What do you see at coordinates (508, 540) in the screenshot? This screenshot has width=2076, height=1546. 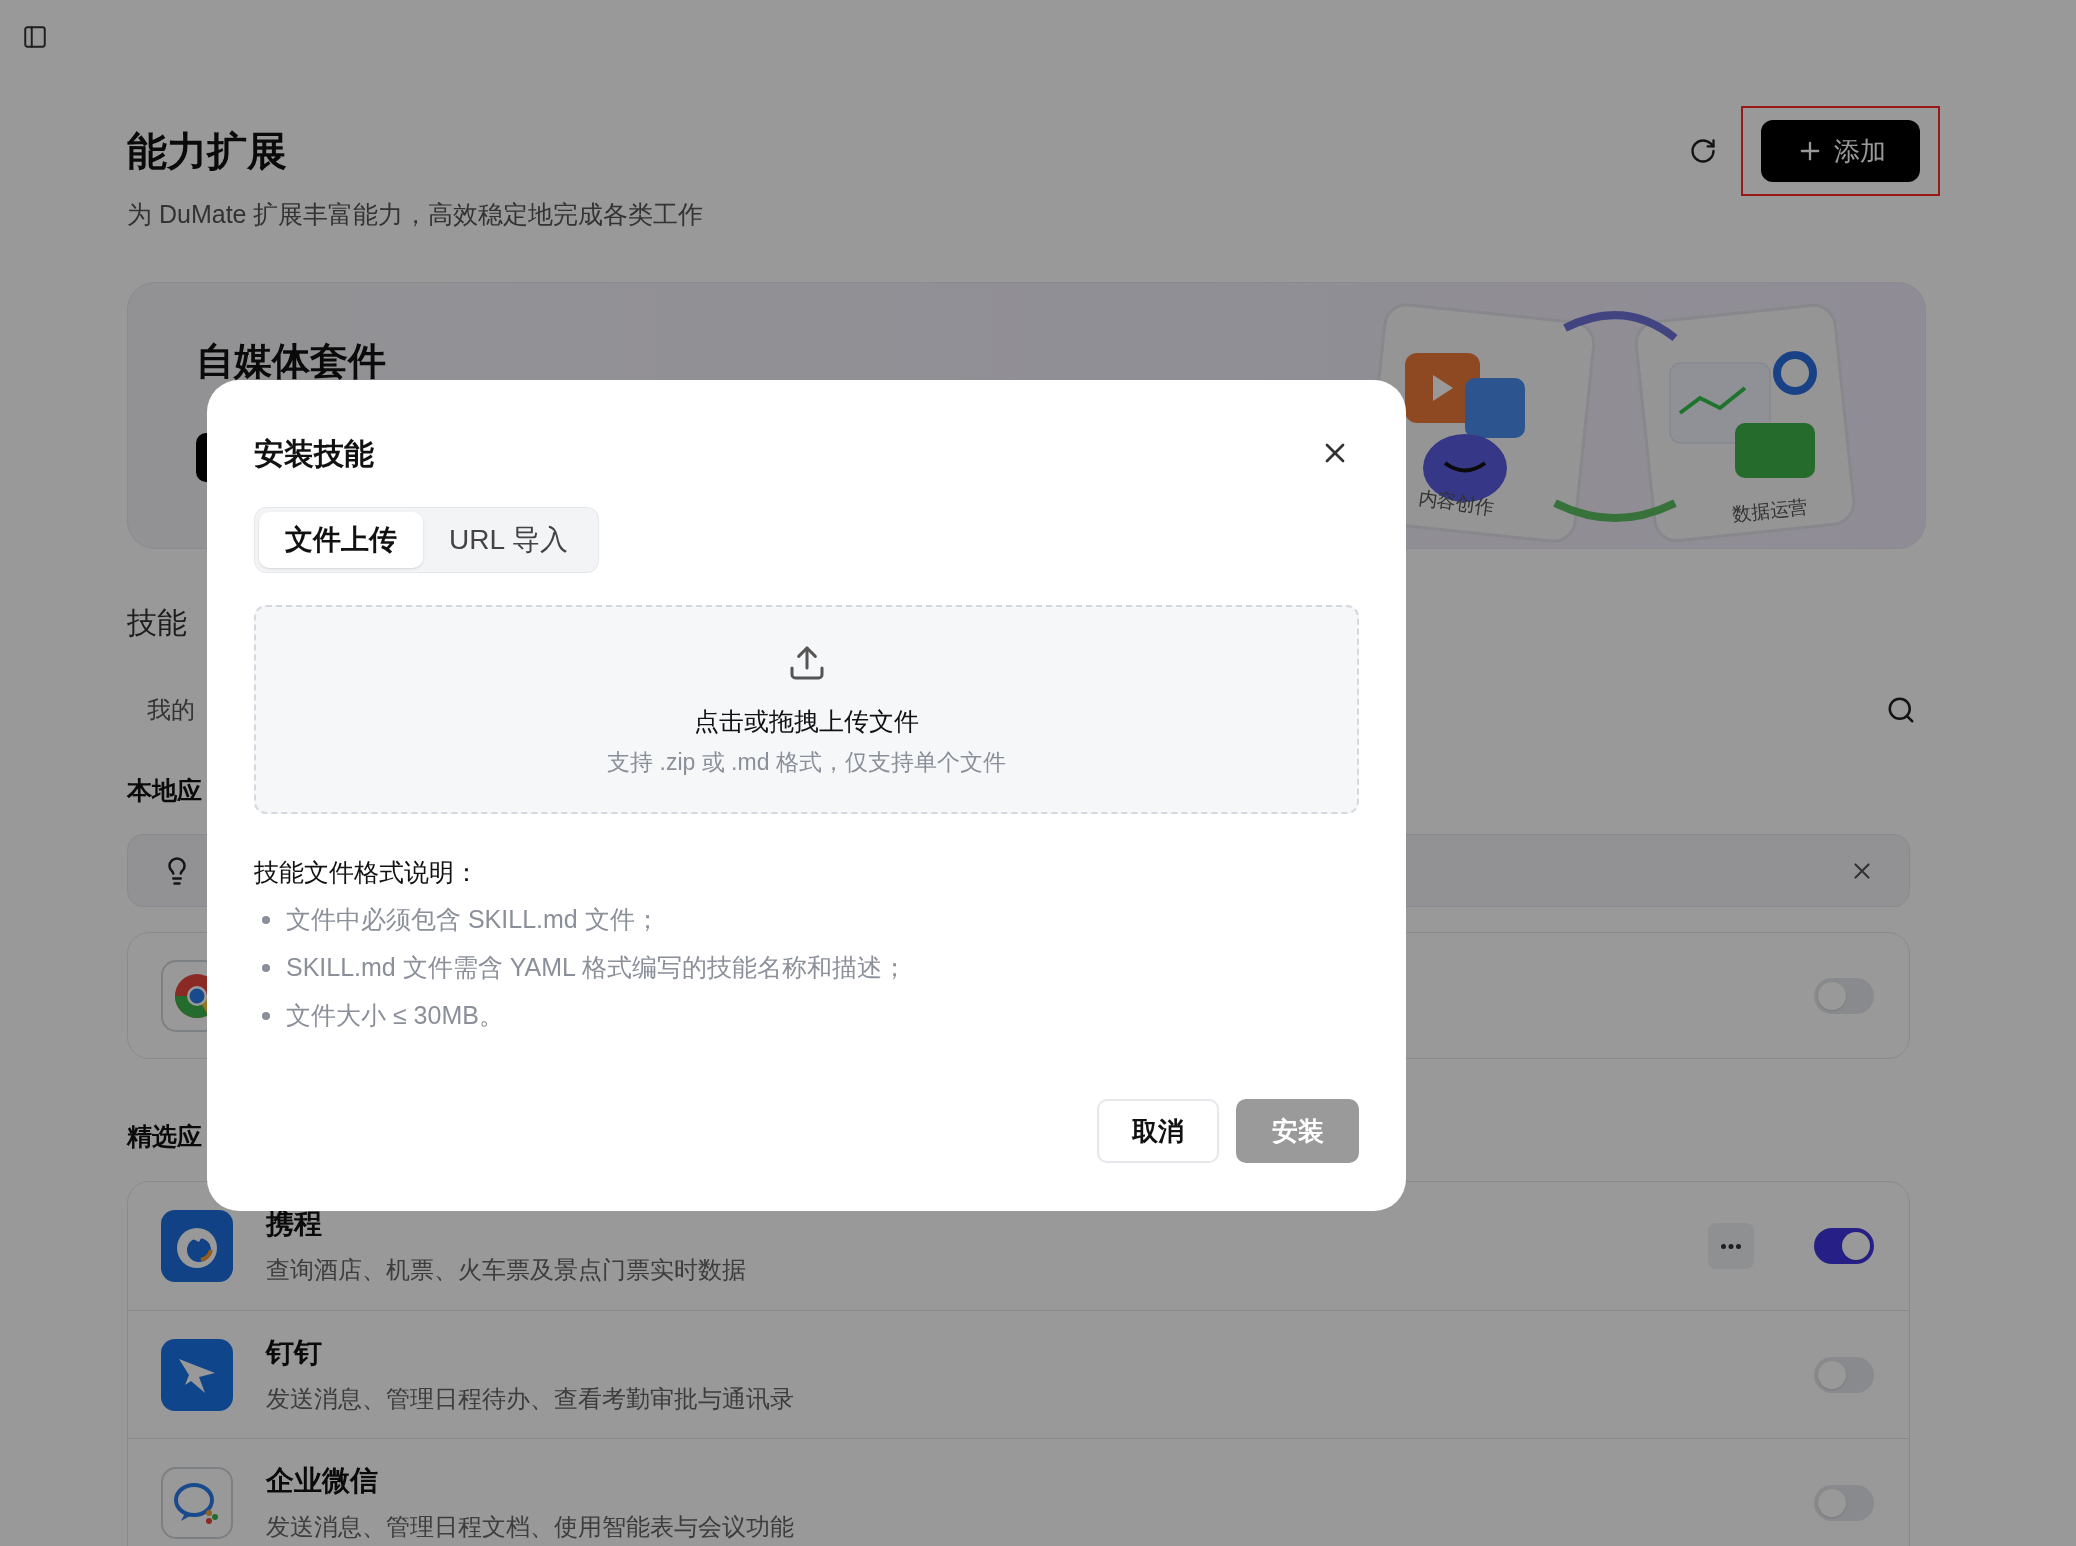 I see `dialog-tab: URL 导入` at bounding box center [508, 540].